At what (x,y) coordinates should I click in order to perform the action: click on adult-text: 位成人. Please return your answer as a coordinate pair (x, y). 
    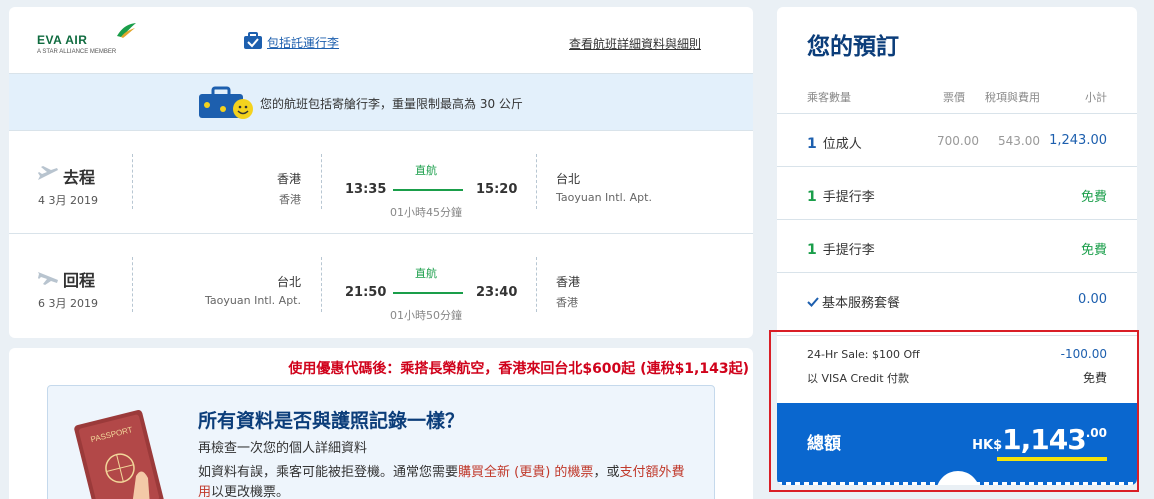
    Looking at the image, I should click on (842, 144).